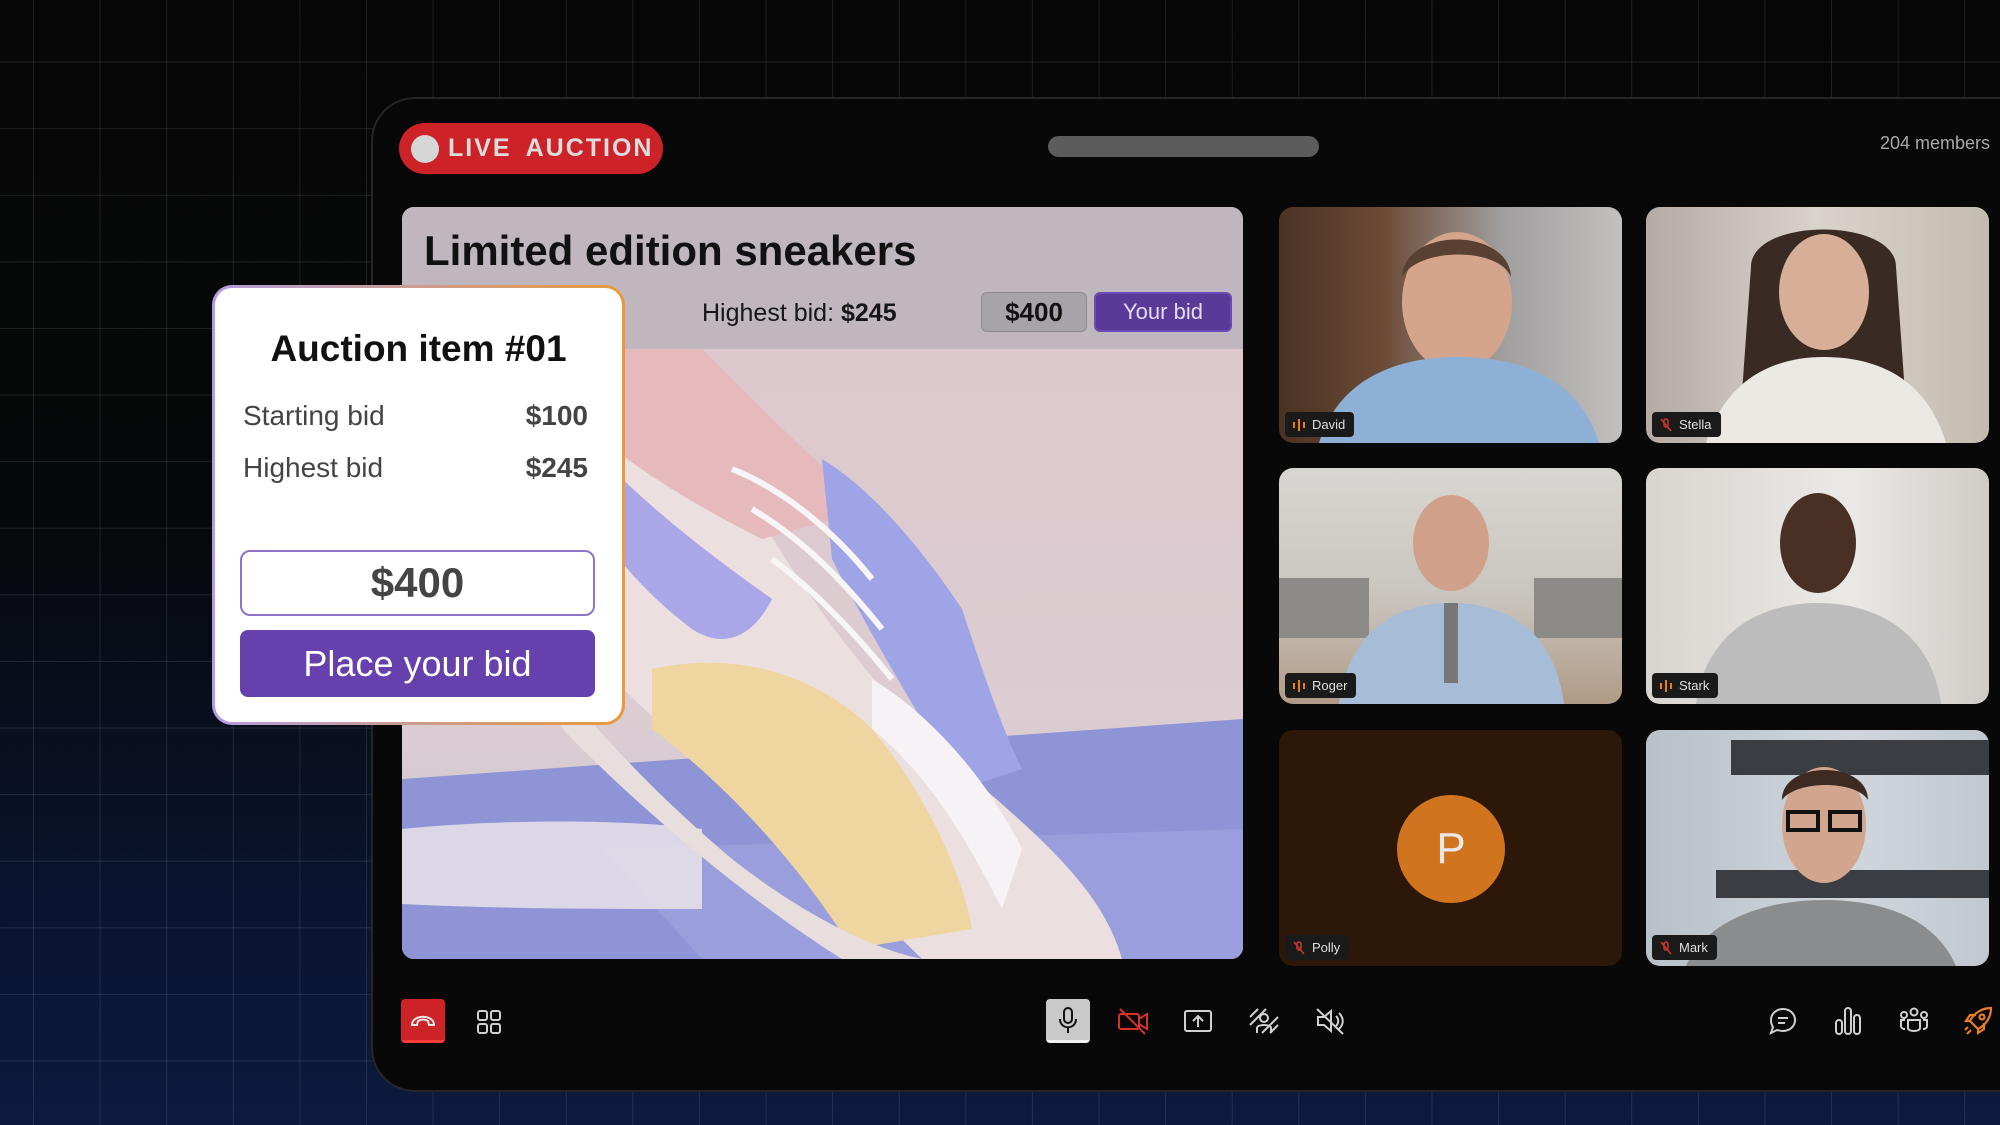 The height and width of the screenshot is (1125, 2000). I want to click on participant-name: Mark, so click(1693, 947).